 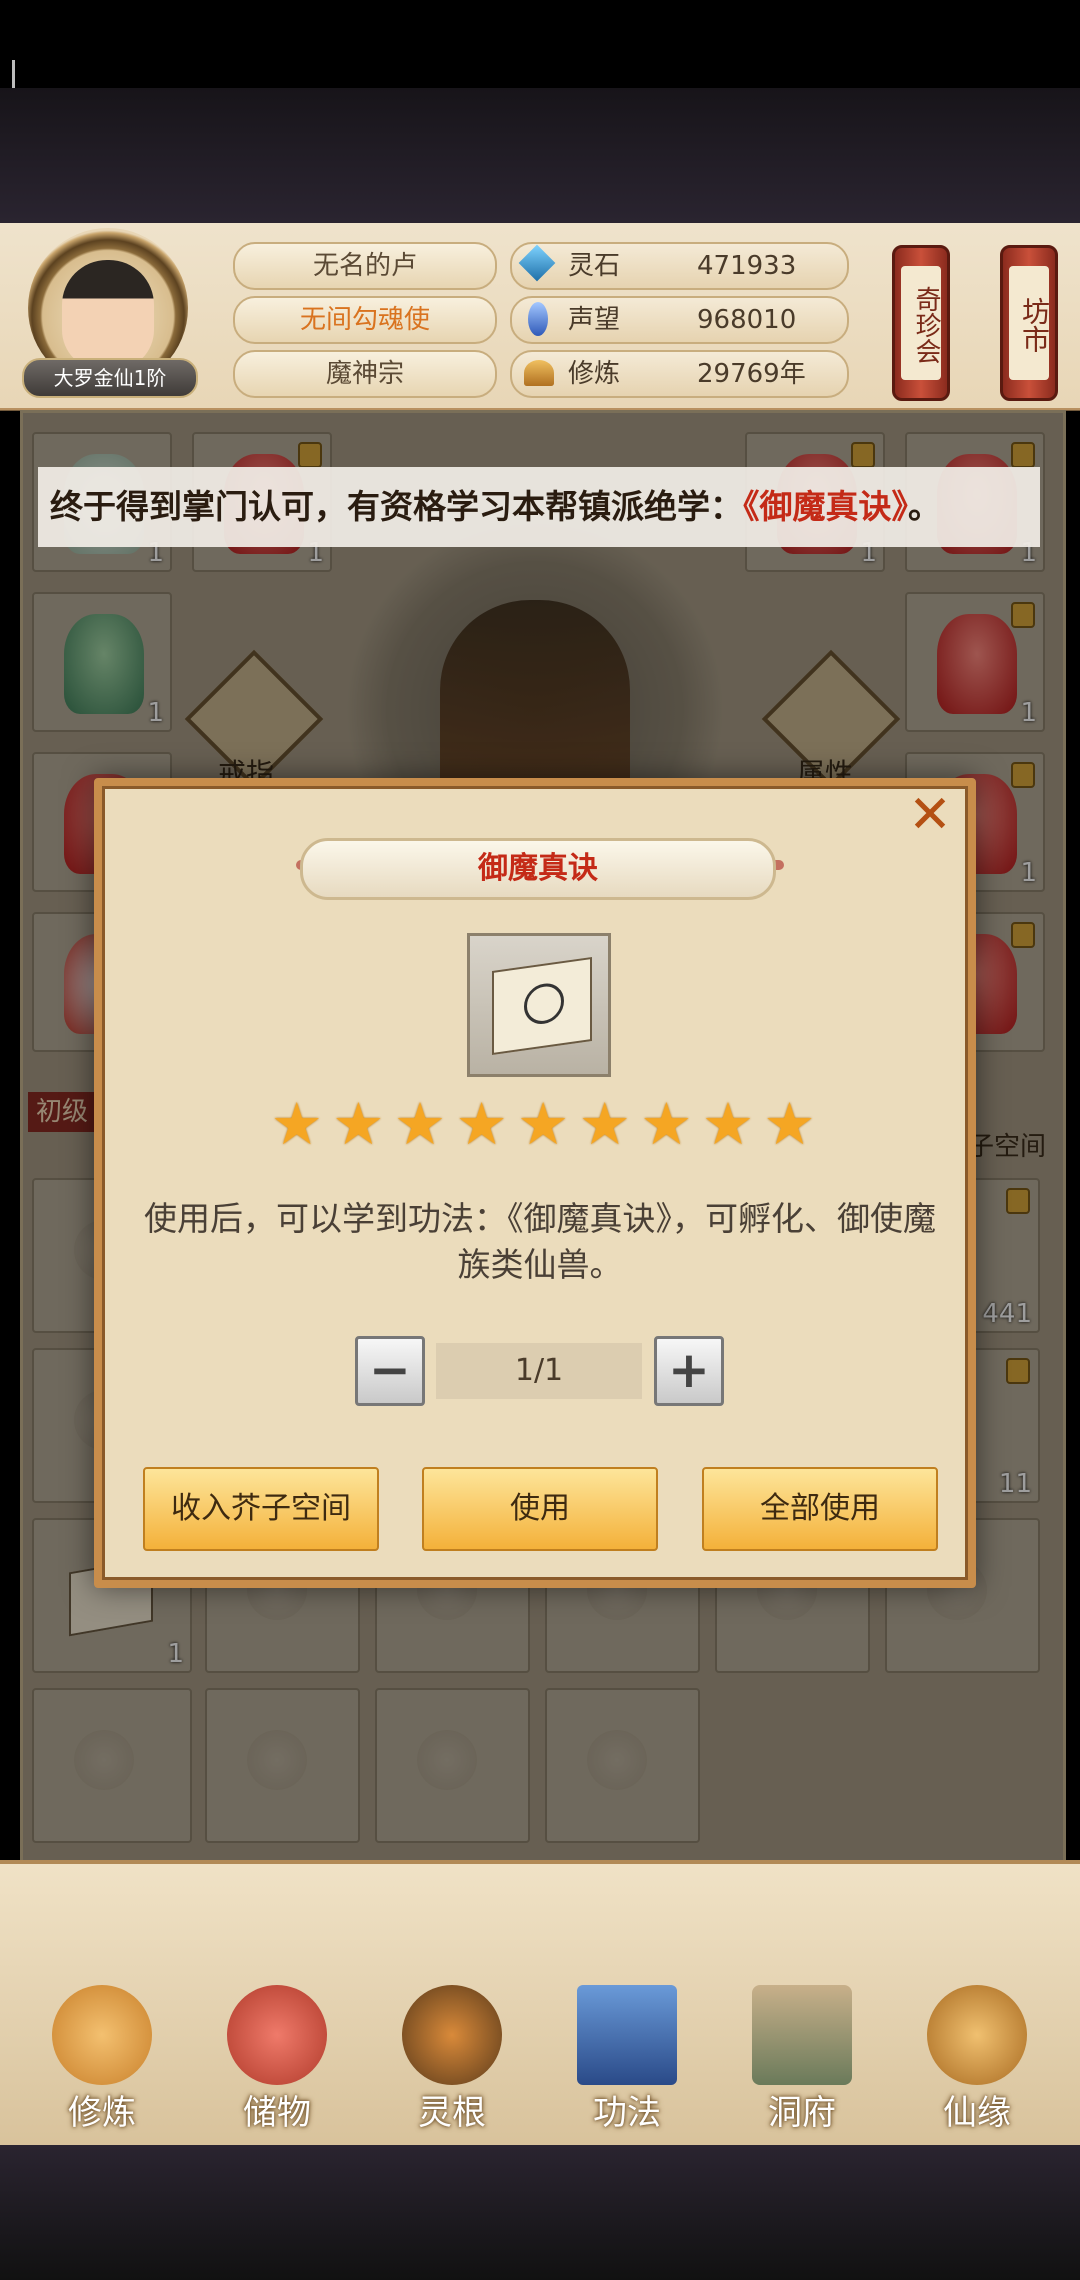 I want to click on nav-spirit-root: 灵根, so click(x=452, y=2060).